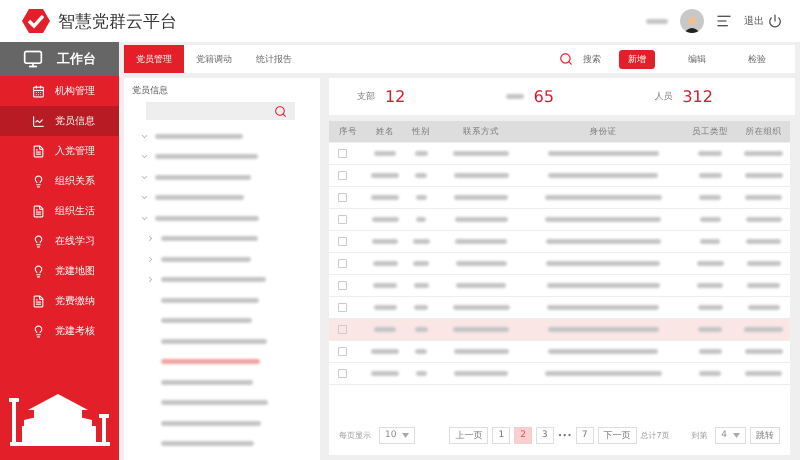 The image size is (800, 460). Describe the element at coordinates (501, 435) in the screenshot. I see `page-button: 1` at that location.